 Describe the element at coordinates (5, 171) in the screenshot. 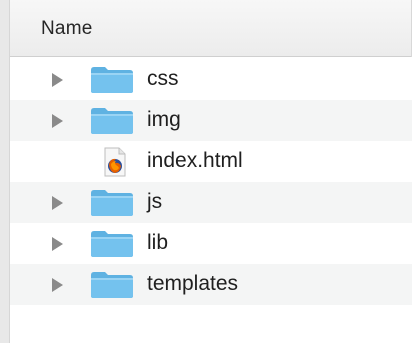

I see `sidebar-edge` at that location.